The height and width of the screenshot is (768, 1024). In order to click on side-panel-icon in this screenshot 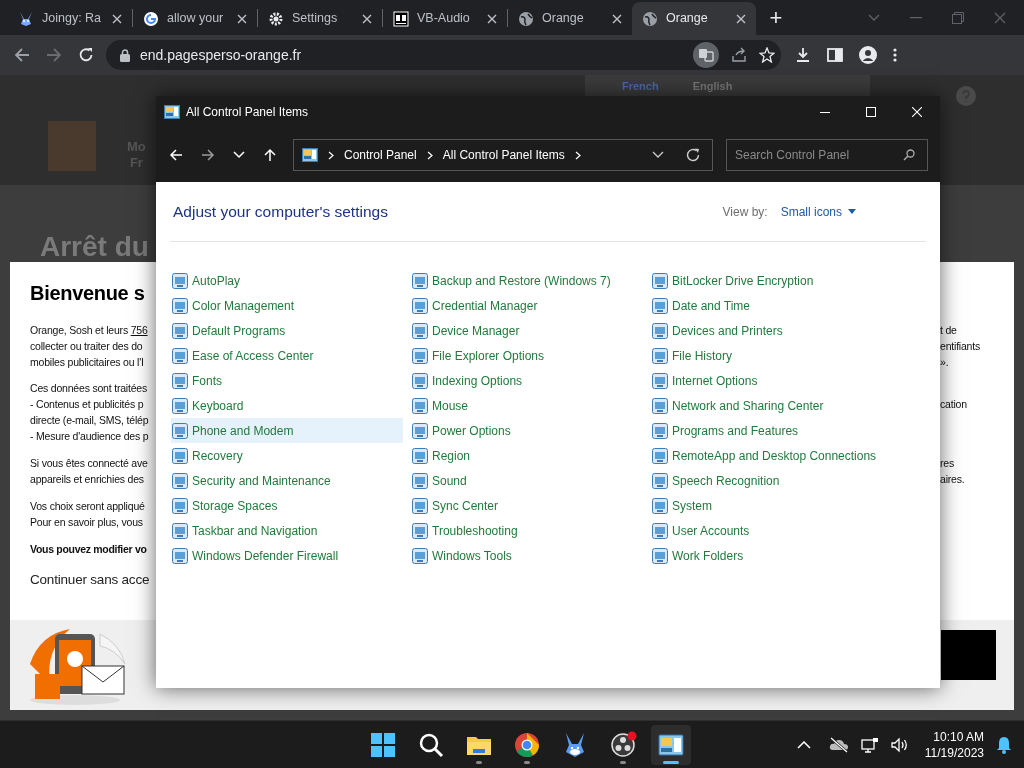, I will do `click(835, 55)`.